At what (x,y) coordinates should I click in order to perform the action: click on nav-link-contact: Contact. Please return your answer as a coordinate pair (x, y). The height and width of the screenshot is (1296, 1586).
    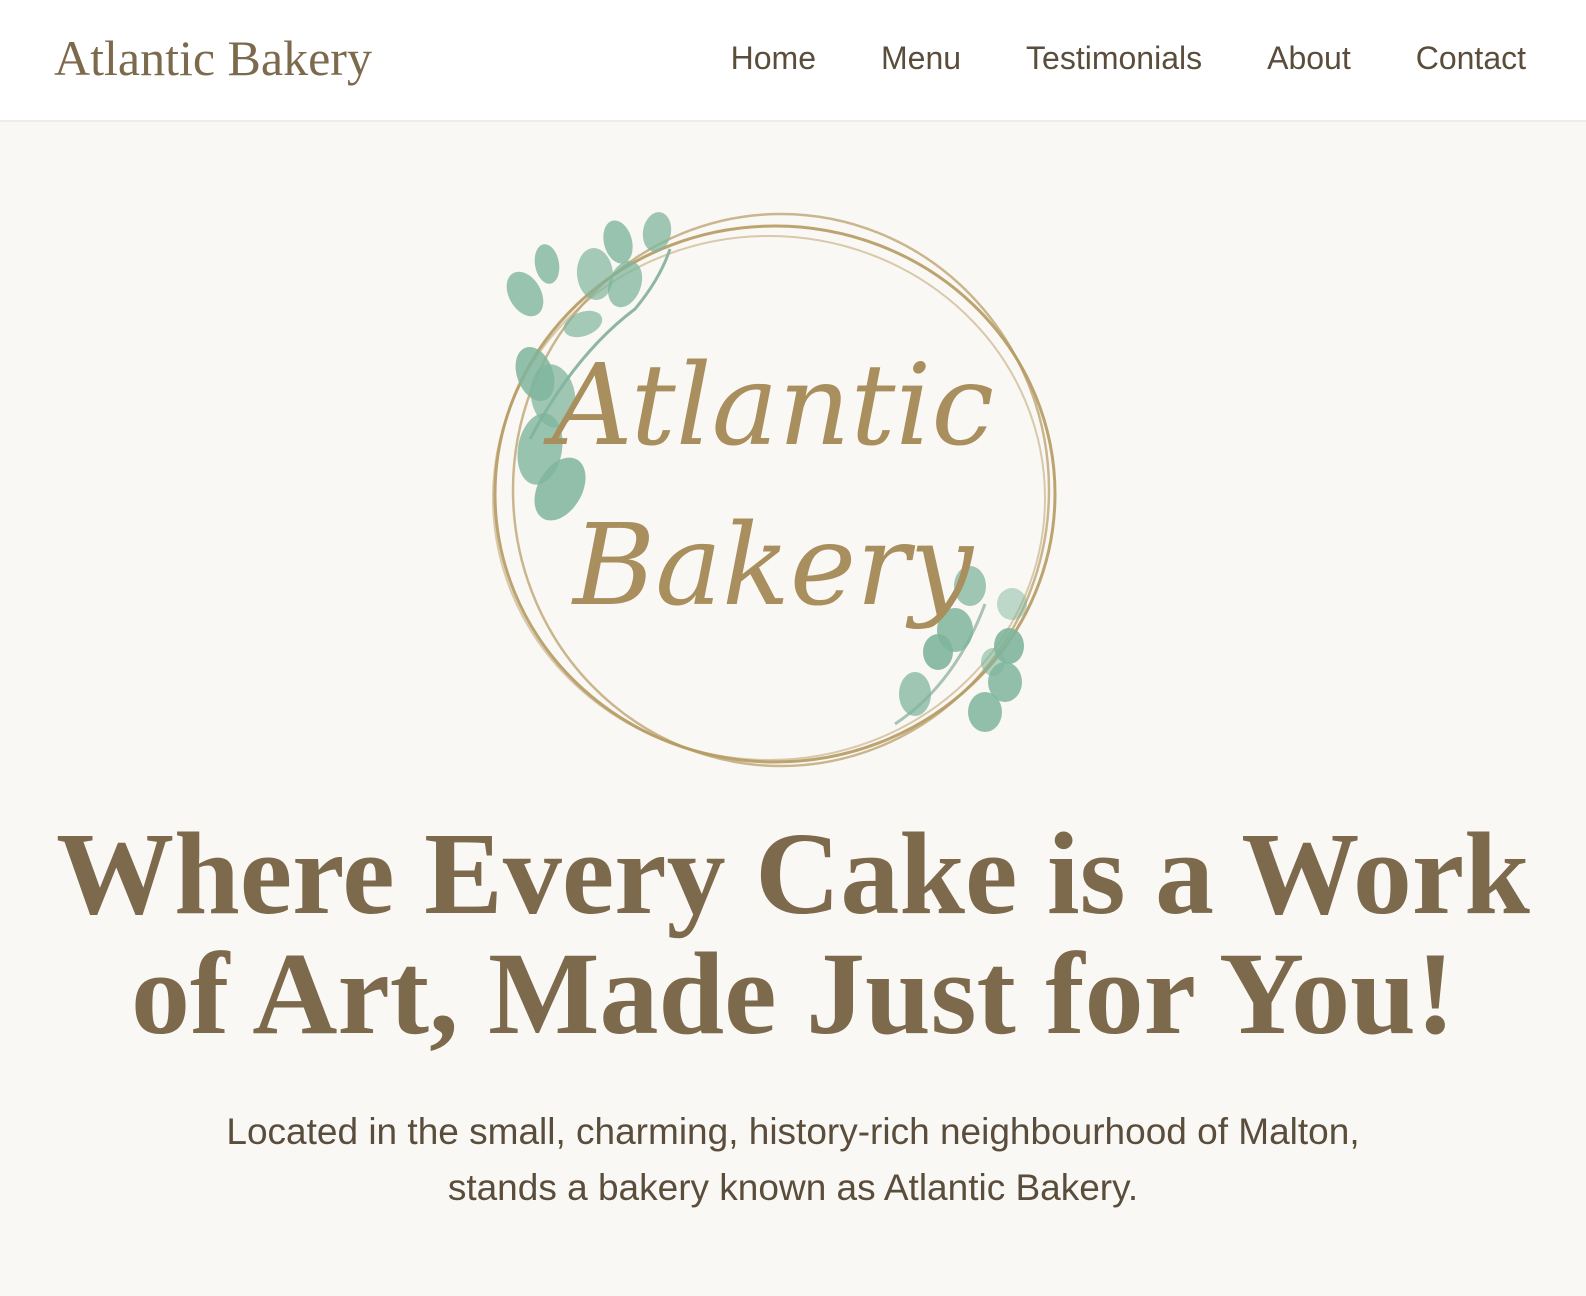
    Looking at the image, I should click on (1471, 58).